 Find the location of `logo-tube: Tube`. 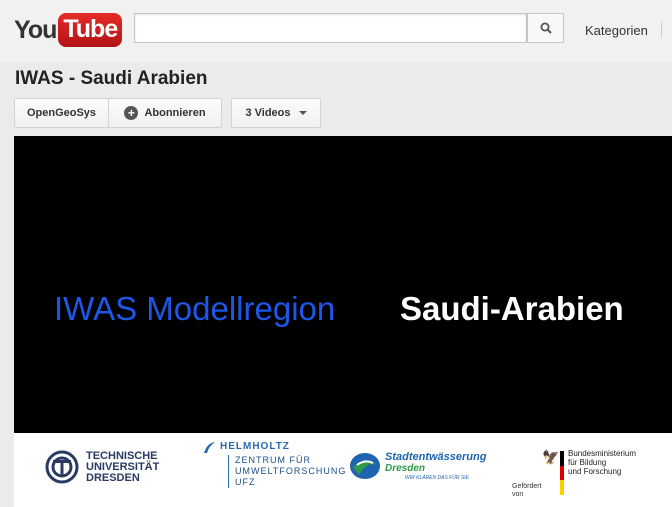

logo-tube: Tube is located at coordinates (90, 30).